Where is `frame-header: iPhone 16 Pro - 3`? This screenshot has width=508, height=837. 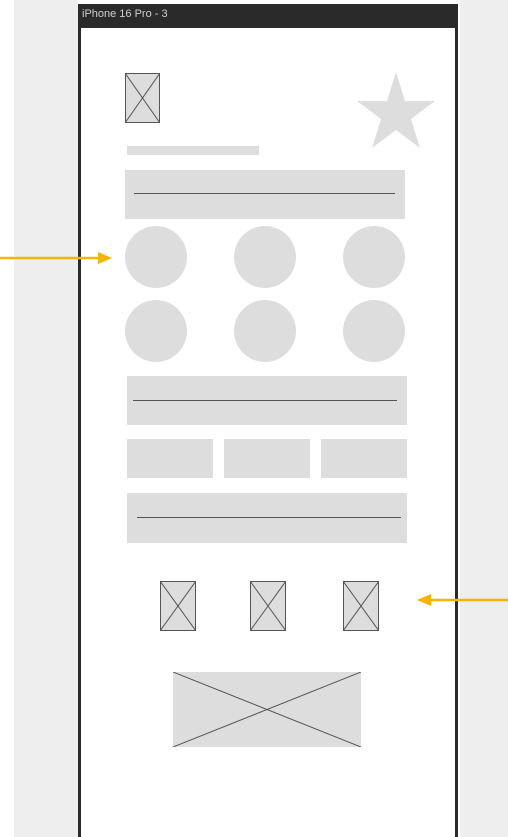
frame-header: iPhone 16 Pro - 3 is located at coordinates (268, 16).